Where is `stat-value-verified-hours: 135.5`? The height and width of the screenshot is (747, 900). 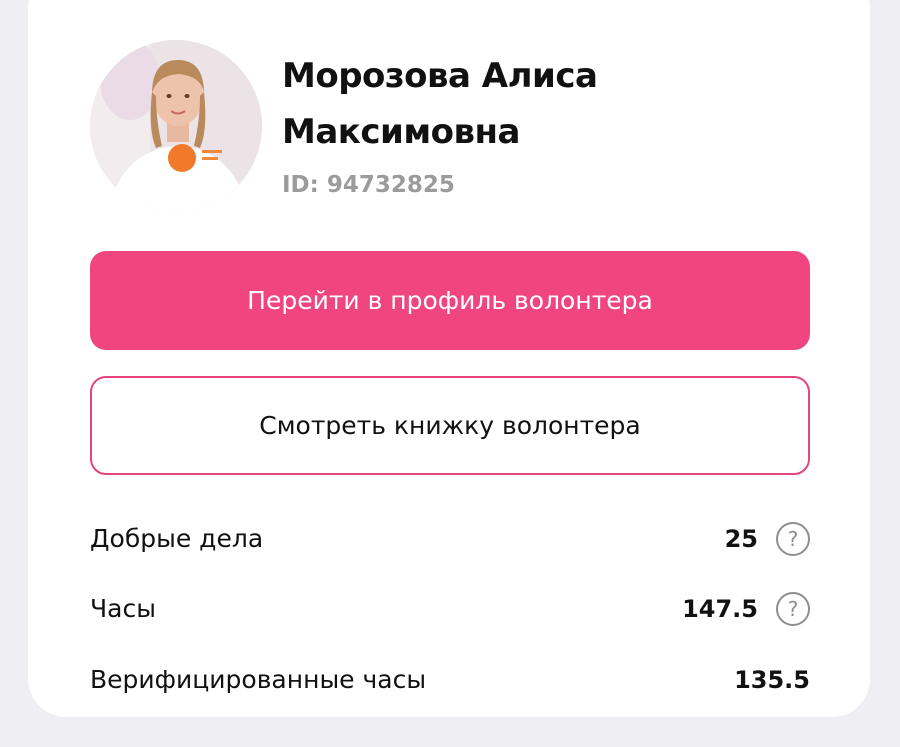 stat-value-verified-hours: 135.5 is located at coordinates (772, 680).